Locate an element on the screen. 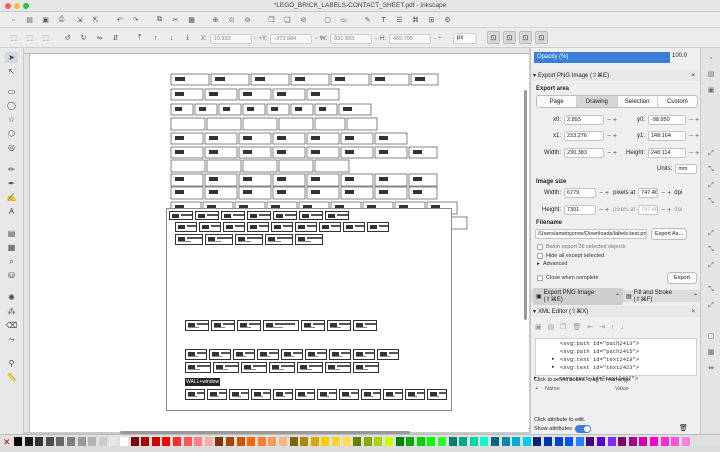 The width and height of the screenshot is (720, 452). print-icon: ⎙ is located at coordinates (61, 20).